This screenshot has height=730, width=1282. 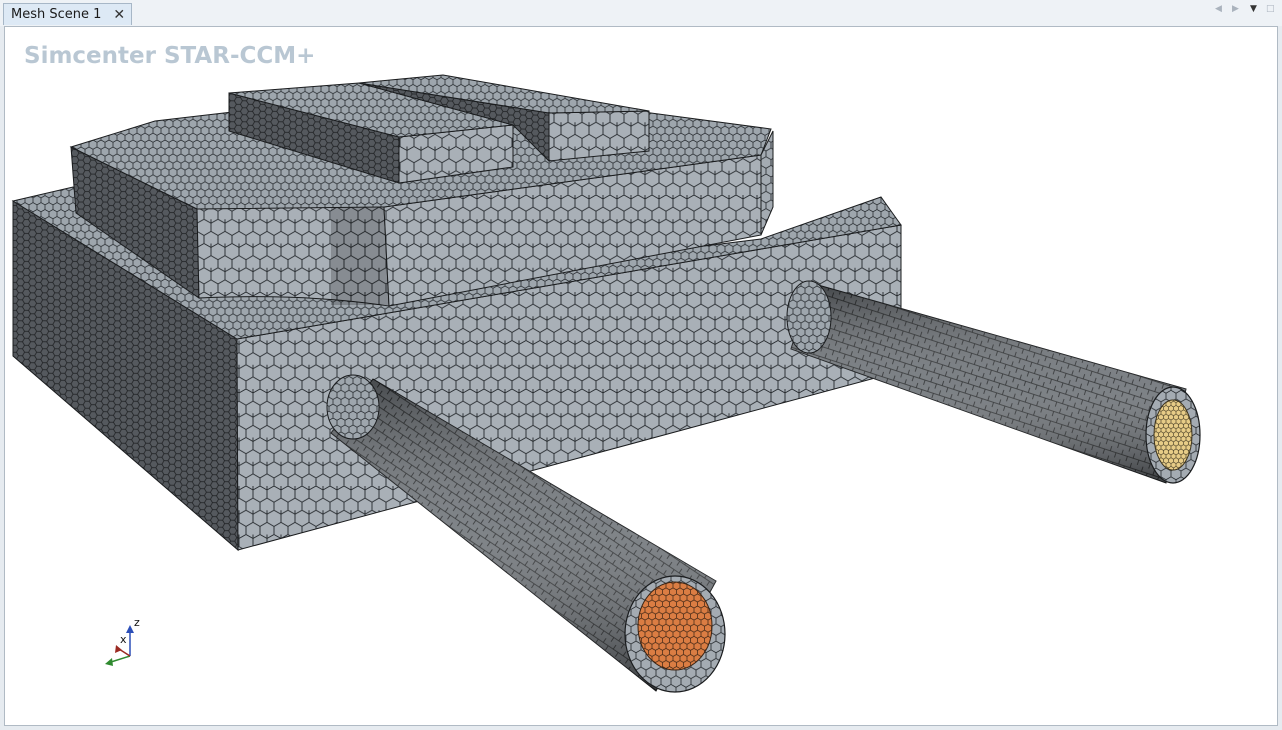 I want to click on pipe-right-core, so click(x=1173, y=435).